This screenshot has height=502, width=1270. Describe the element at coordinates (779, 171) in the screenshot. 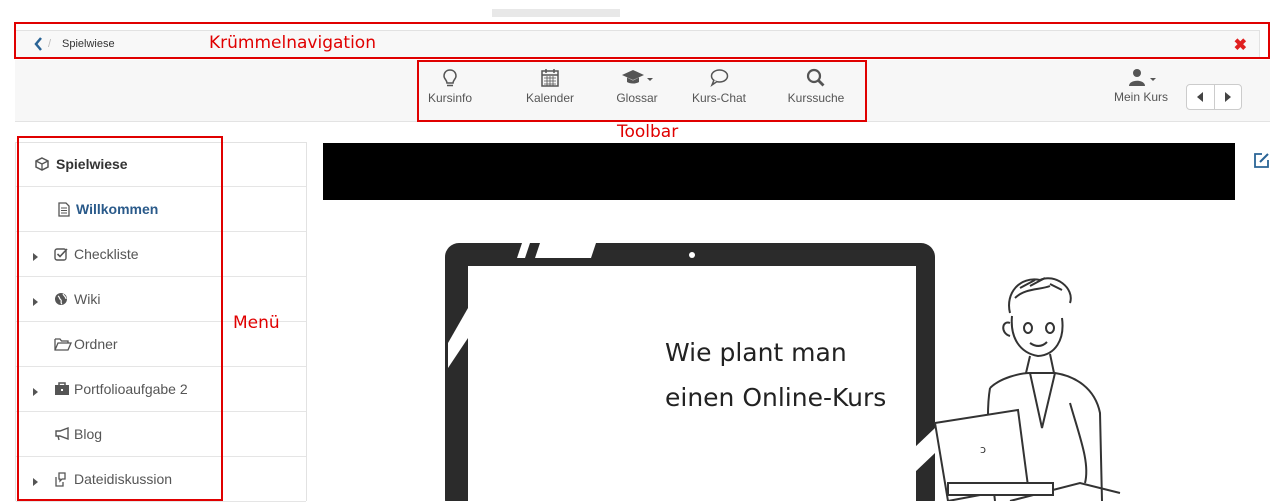

I see `course-banner` at that location.